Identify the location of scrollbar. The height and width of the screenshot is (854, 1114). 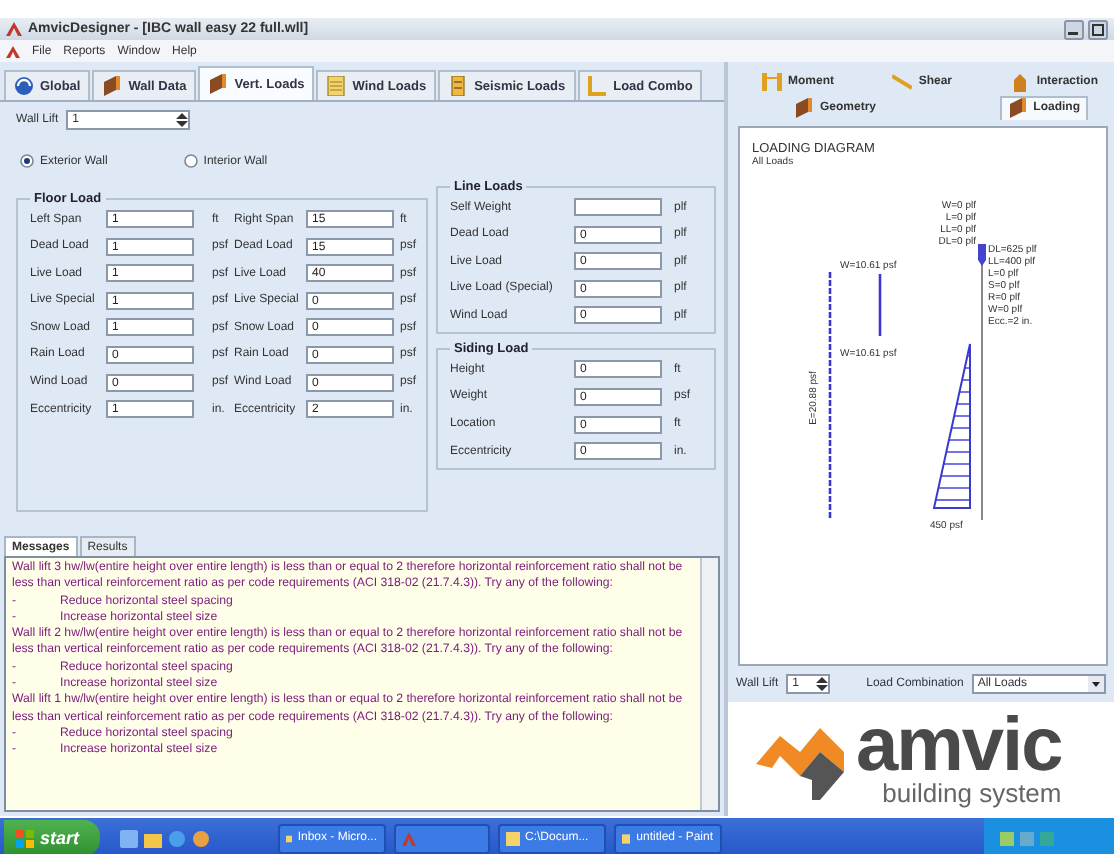
(709, 684).